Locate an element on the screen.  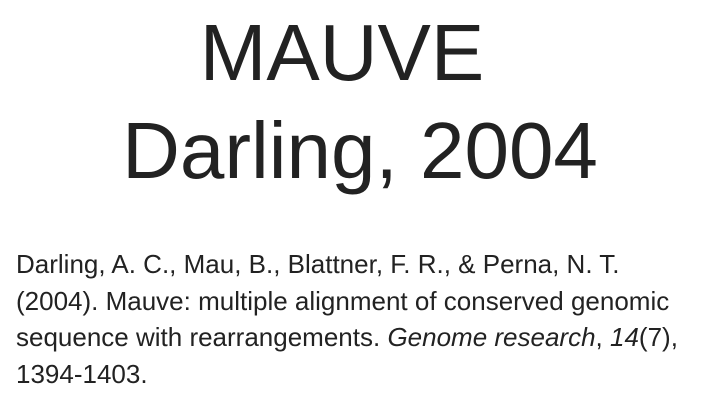
title-line-author-year: Darling, 2004 is located at coordinates (360, 150).